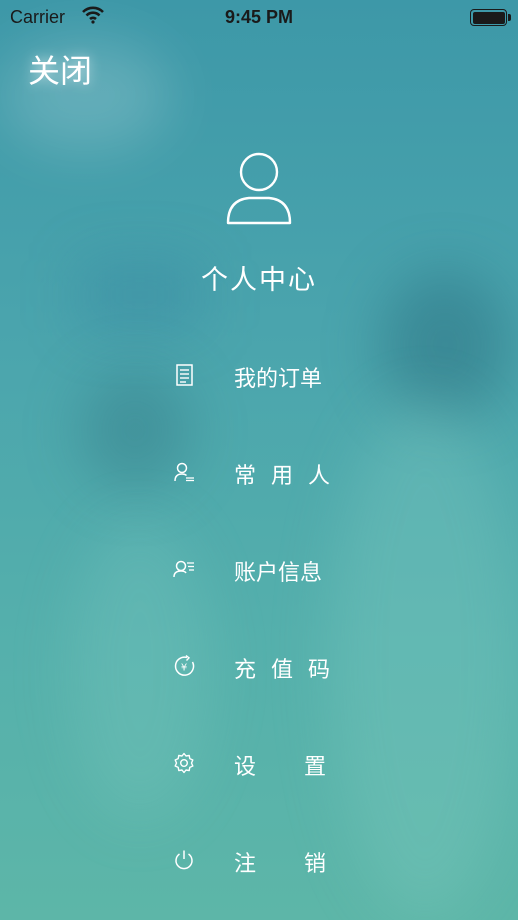 The image size is (518, 920). I want to click on status-bar: Carrier 9:45 PM, so click(259, 17).